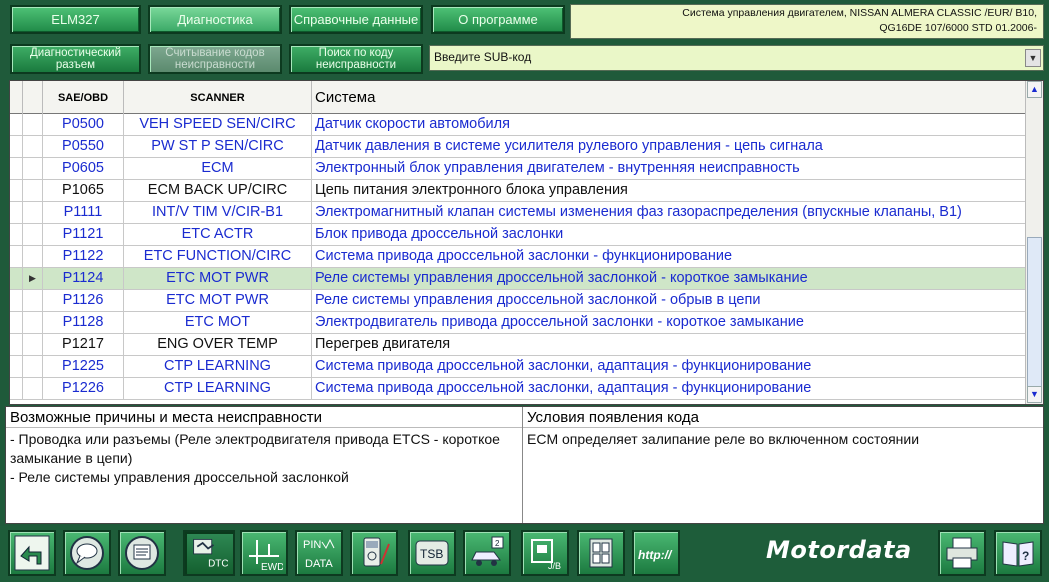  What do you see at coordinates (545, 553) in the screenshot?
I see `junction-box-button: J/B` at bounding box center [545, 553].